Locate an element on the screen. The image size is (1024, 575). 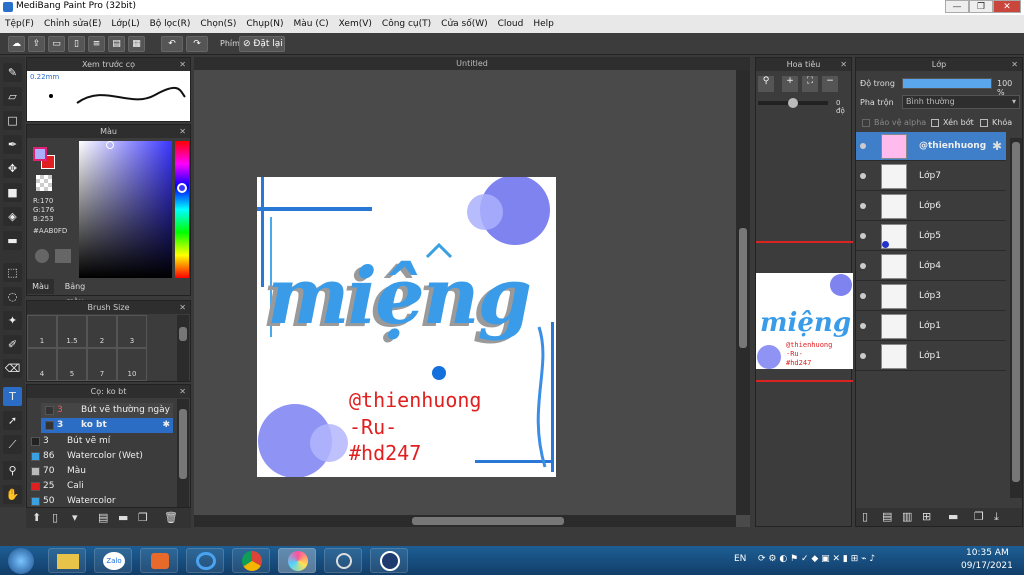
new-brush-icon: ▯ is located at coordinates (55, 517).